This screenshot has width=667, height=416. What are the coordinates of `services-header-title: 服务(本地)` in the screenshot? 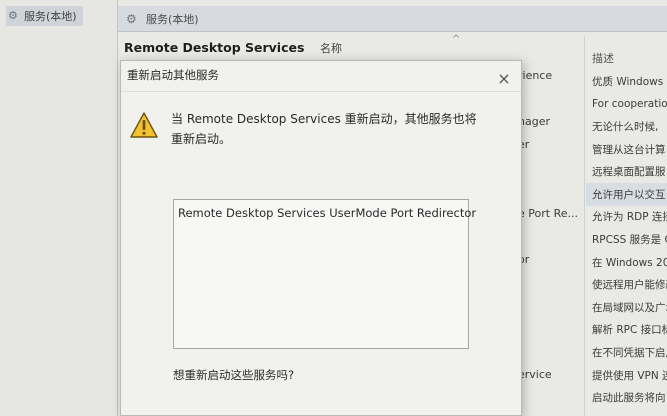 It's located at (172, 19).